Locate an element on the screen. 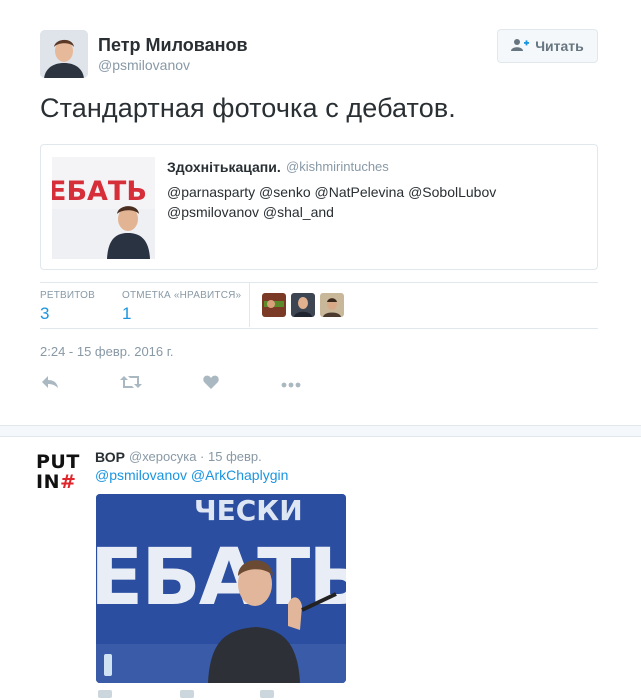  reply-mentions: @psmilovanov @ArkChaplygin is located at coordinates (191, 475).